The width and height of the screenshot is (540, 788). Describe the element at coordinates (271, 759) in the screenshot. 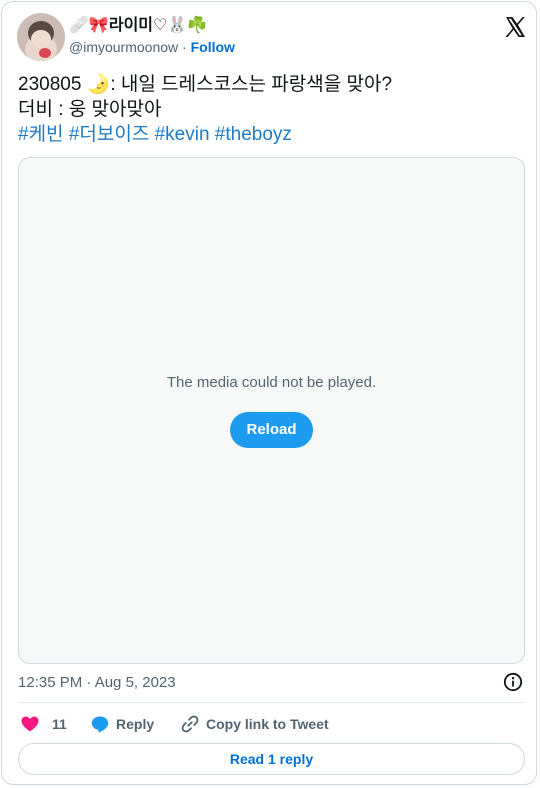

I see `read-replies-button: Read 1 reply` at that location.